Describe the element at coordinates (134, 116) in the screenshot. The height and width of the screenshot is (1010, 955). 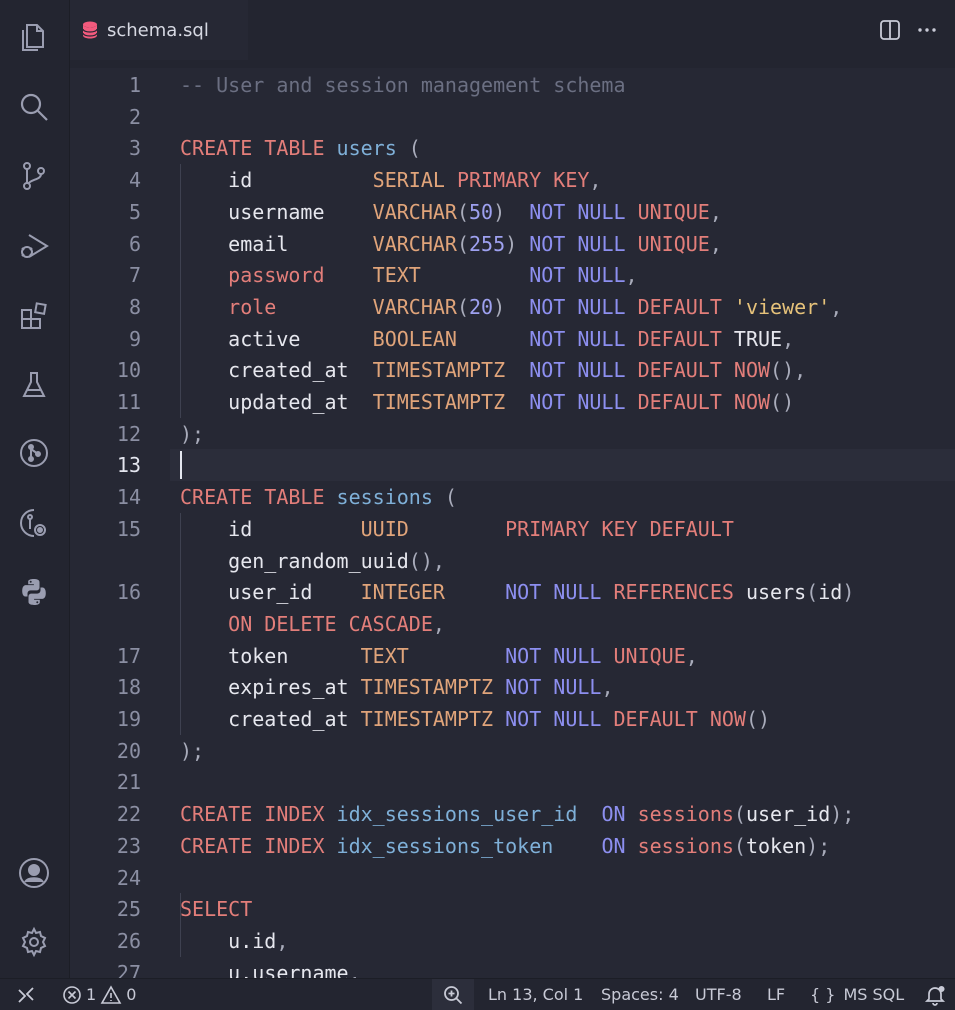
I see `line-number: 2` at that location.